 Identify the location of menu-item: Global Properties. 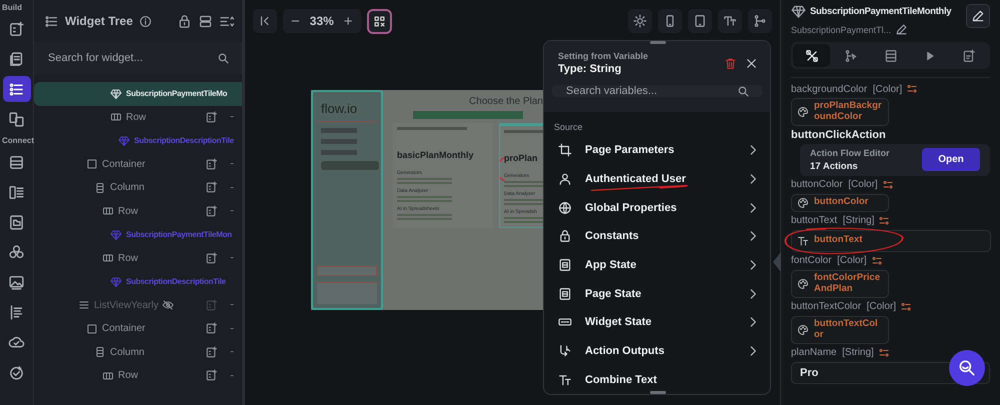
(657, 207).